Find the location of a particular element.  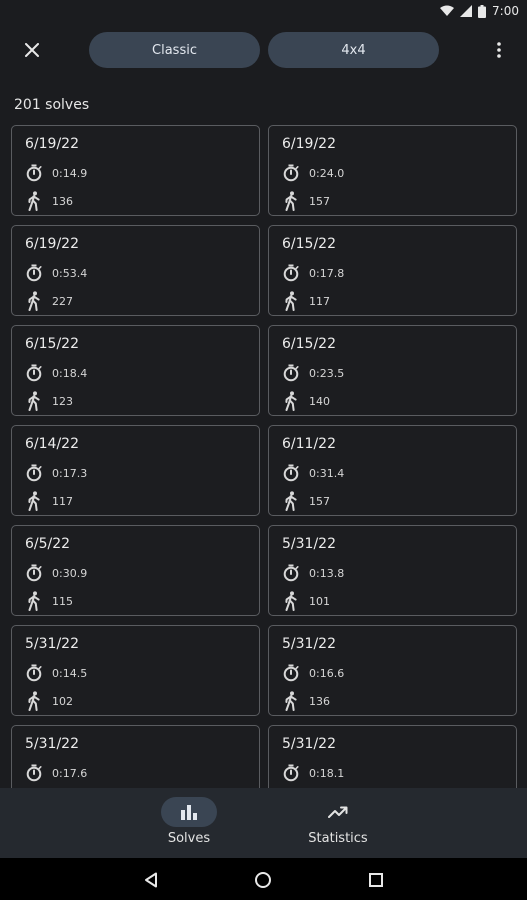

solve-moves-row: 115 is located at coordinates (48, 601).